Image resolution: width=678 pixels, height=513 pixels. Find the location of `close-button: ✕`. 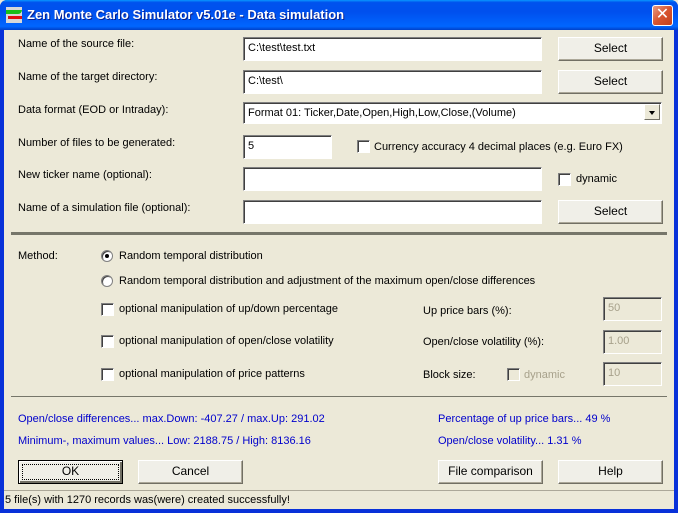

close-button: ✕ is located at coordinates (662, 15).